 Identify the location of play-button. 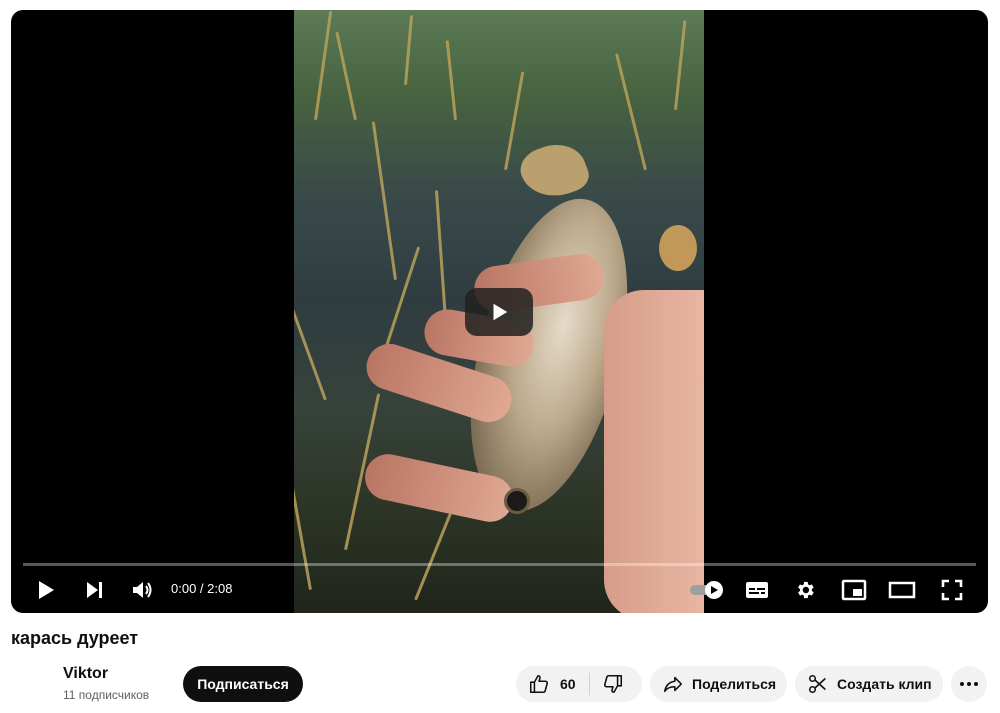
(46, 590).